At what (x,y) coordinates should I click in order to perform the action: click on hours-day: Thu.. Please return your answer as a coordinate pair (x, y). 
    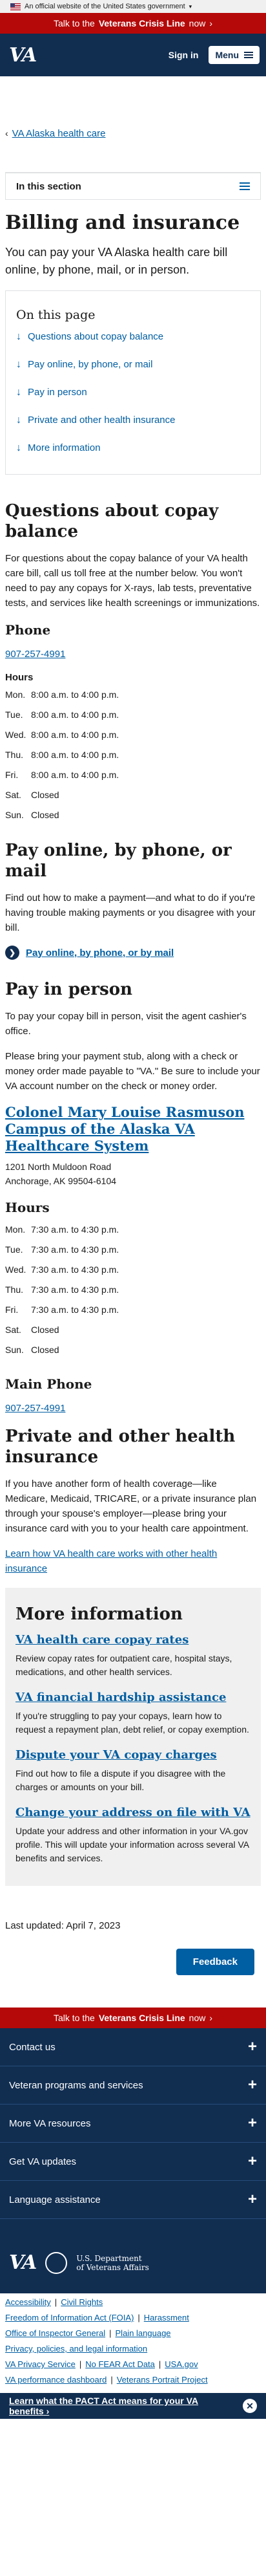
    Looking at the image, I should click on (15, 755).